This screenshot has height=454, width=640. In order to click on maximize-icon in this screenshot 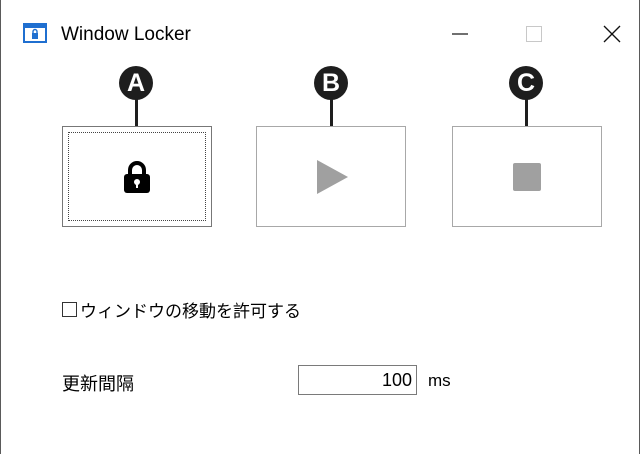, I will do `click(534, 34)`.